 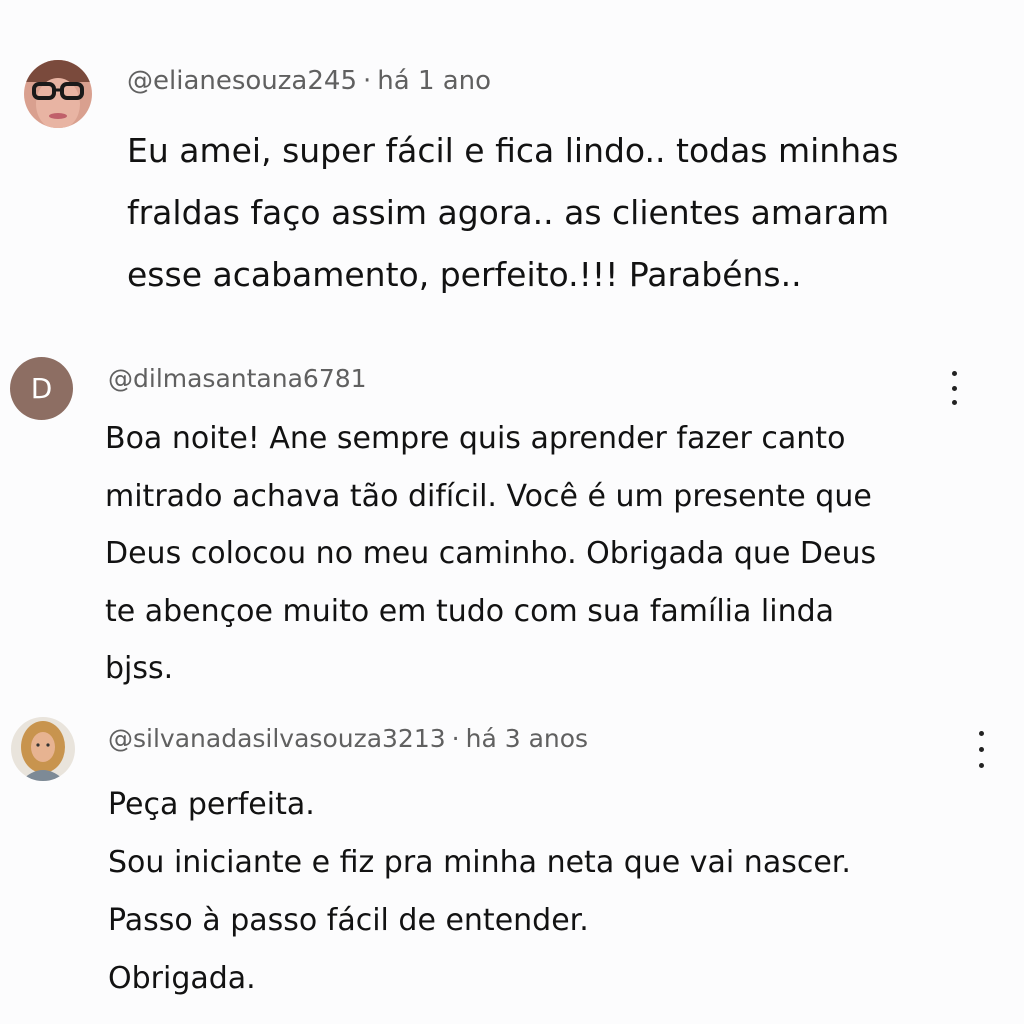 I want to click on comment-username: @silvanadasilvasouza3213, so click(x=277, y=738).